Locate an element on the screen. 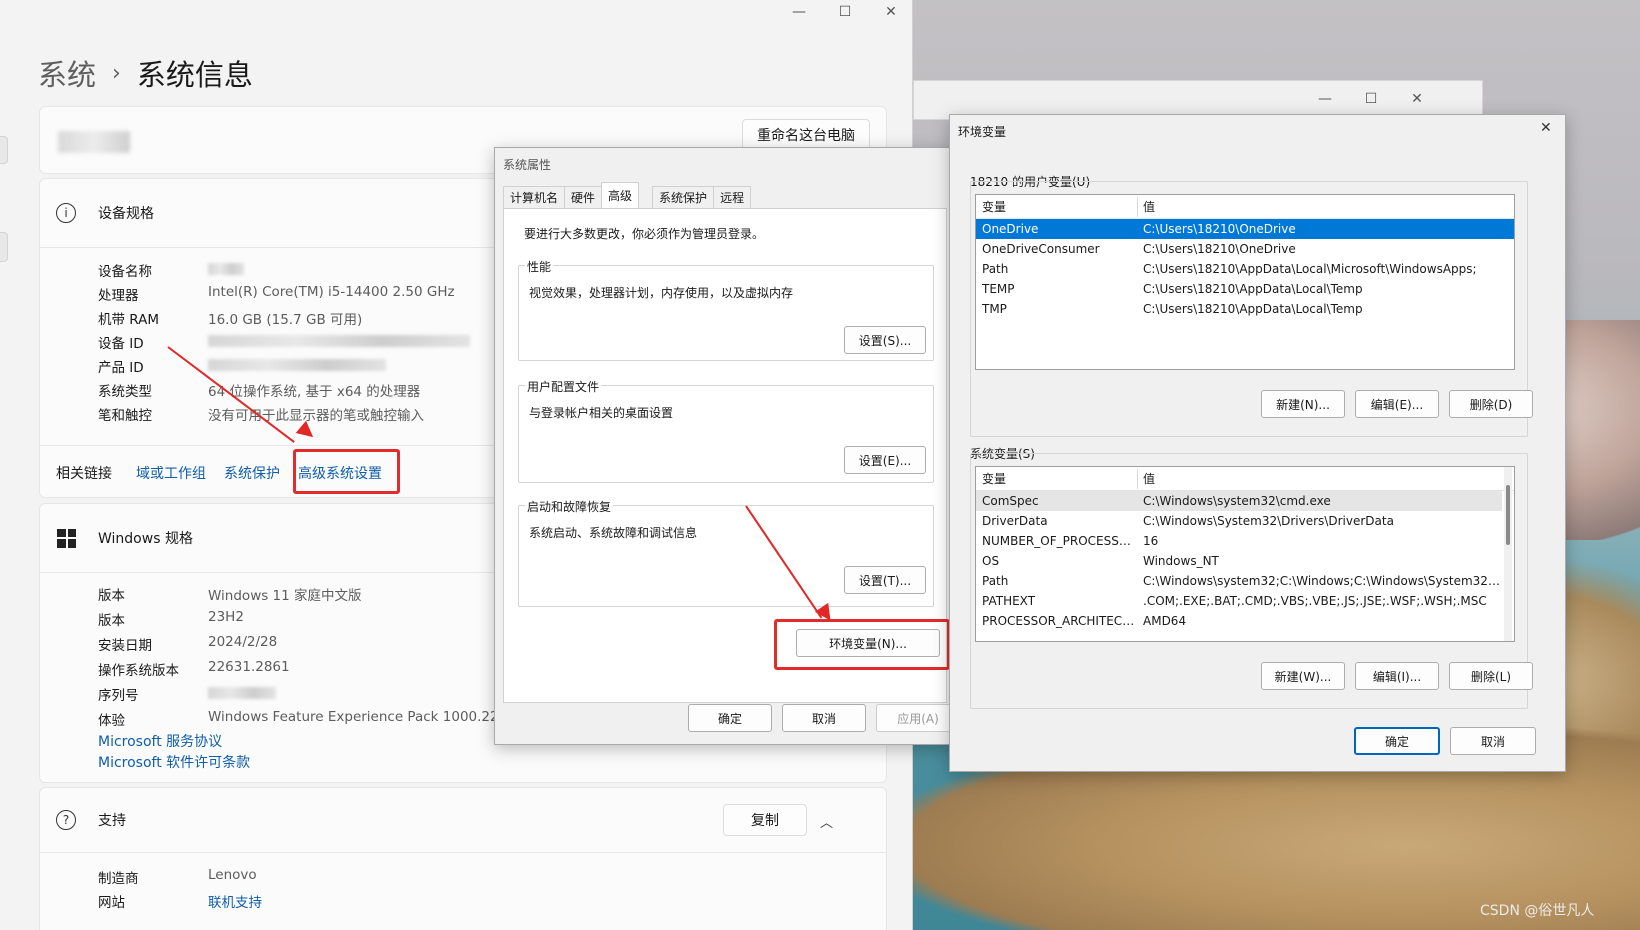 Image resolution: width=1640 pixels, height=930 pixels. tab-computer-name: 计算机名 is located at coordinates (534, 197).